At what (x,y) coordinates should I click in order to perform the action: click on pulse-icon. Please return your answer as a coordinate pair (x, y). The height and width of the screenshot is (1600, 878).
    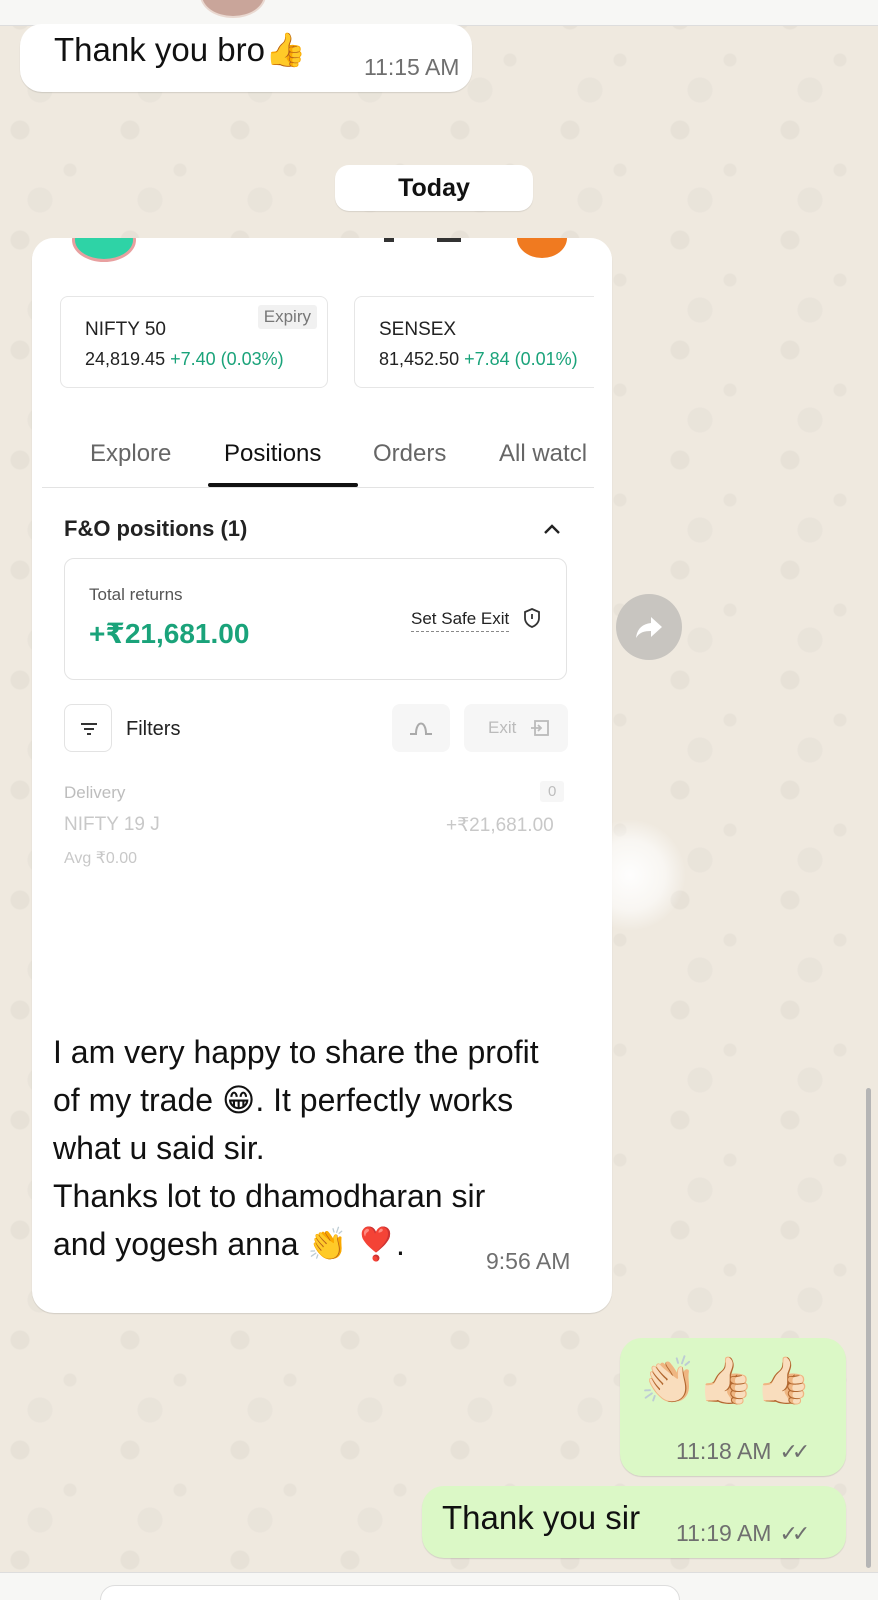
    Looking at the image, I should click on (421, 728).